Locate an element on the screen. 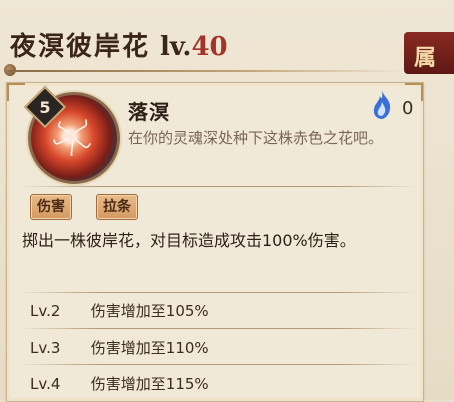 The width and height of the screenshot is (454, 402). tag-damage: 伤害 is located at coordinates (51, 207).